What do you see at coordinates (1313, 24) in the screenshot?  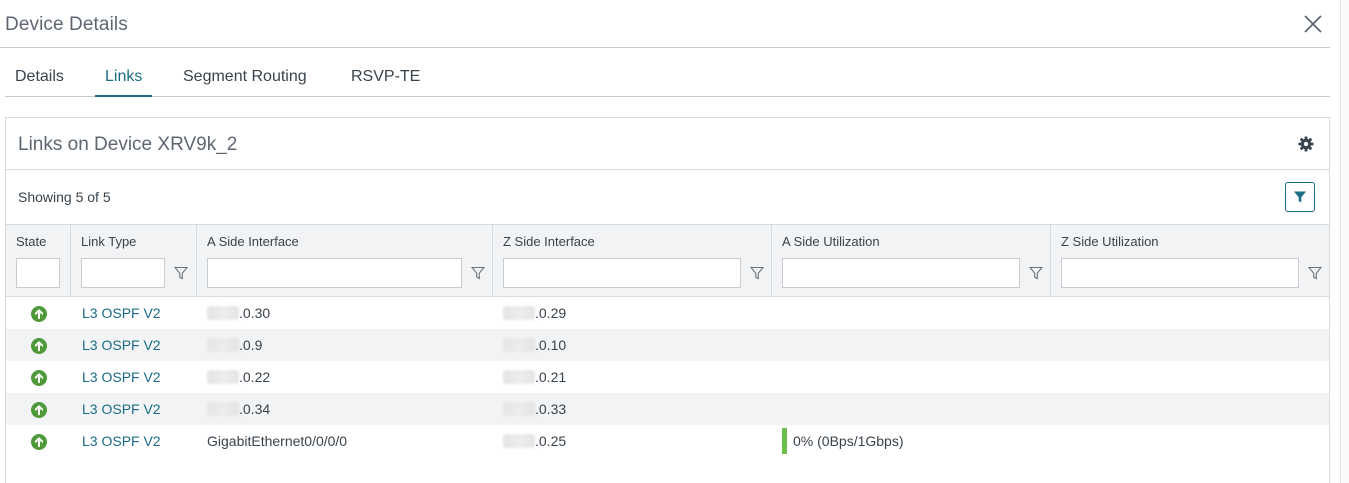 I see `close-icon` at bounding box center [1313, 24].